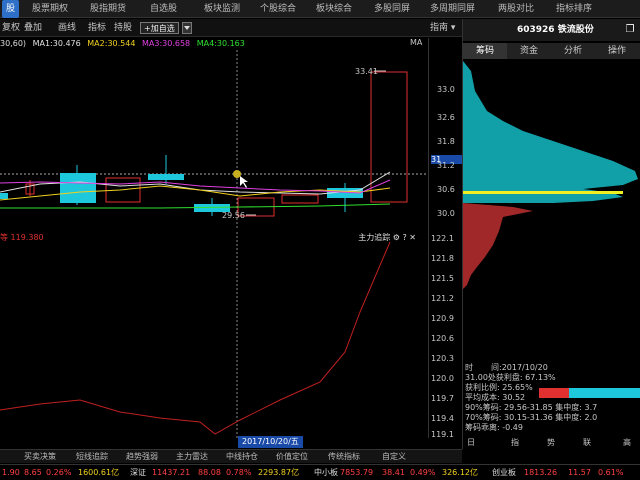 The height and width of the screenshot is (480, 640). What do you see at coordinates (142, 457) in the screenshot?
I see `tab-trend-strength: 趋势强弱` at bounding box center [142, 457].